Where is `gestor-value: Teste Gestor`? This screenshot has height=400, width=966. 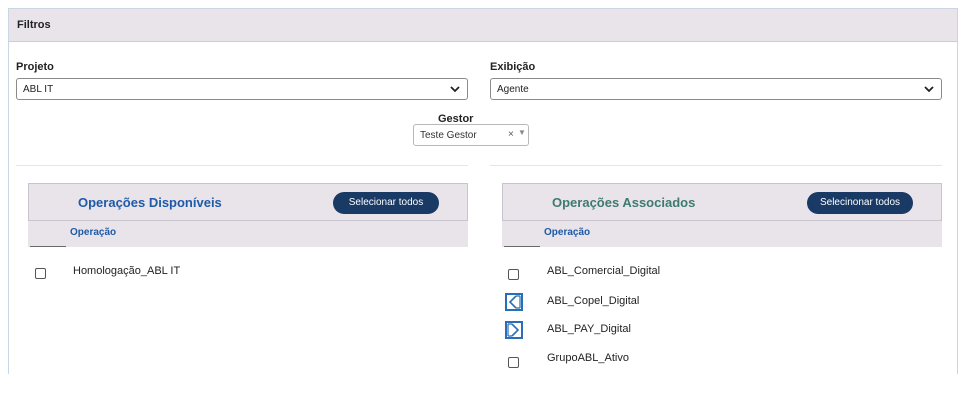 gestor-value: Teste Gestor is located at coordinates (448, 135).